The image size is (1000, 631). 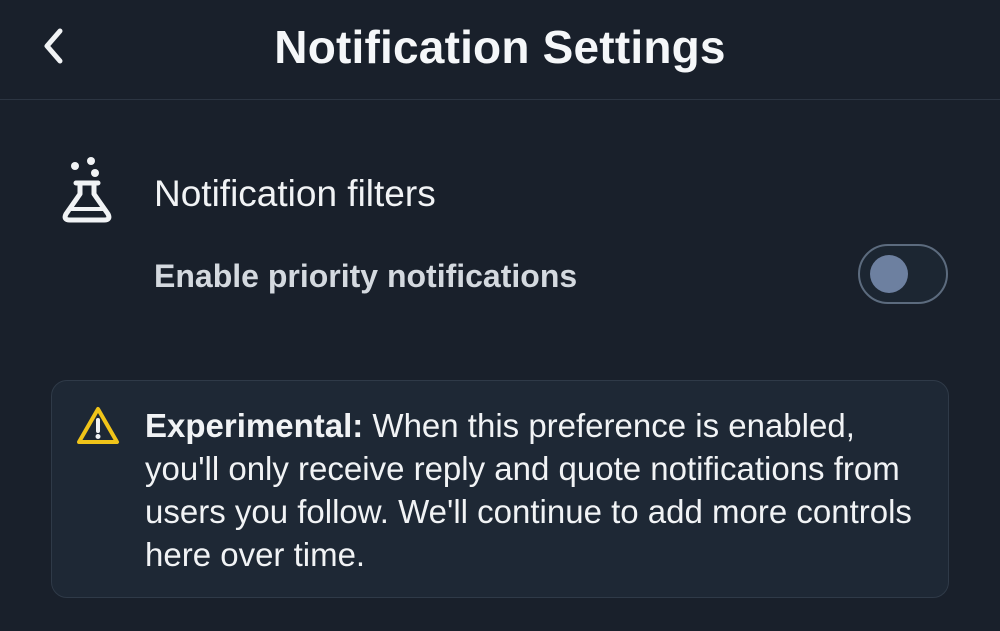 I want to click on notice-lead: Experimental:, so click(x=254, y=425).